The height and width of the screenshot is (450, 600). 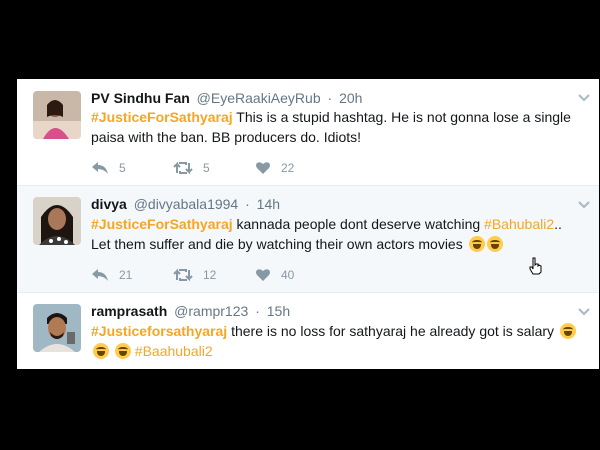 What do you see at coordinates (126, 275) in the screenshot?
I see `reply-count: 21` at bounding box center [126, 275].